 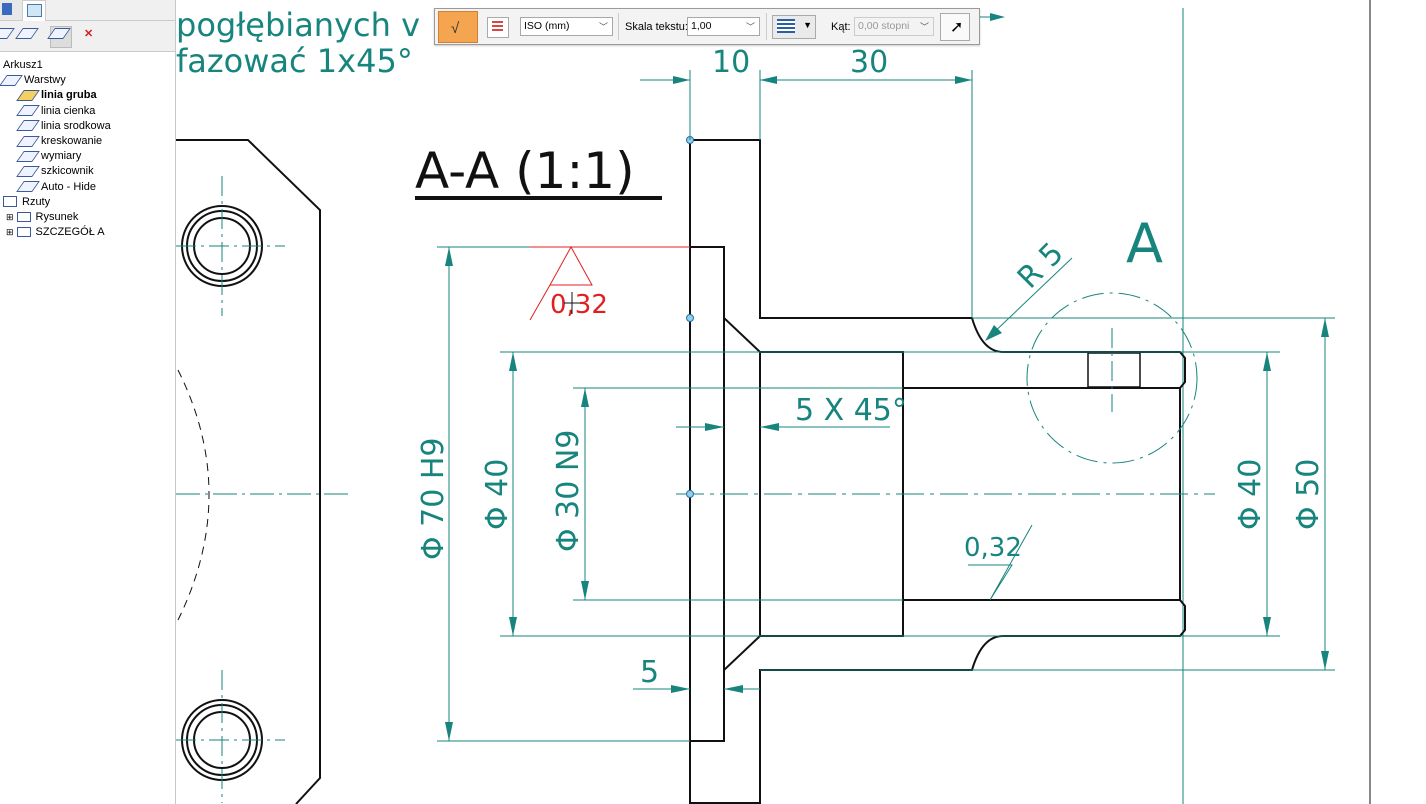 I want to click on angle-select: 0,00 stopni ﹀, so click(x=894, y=26).